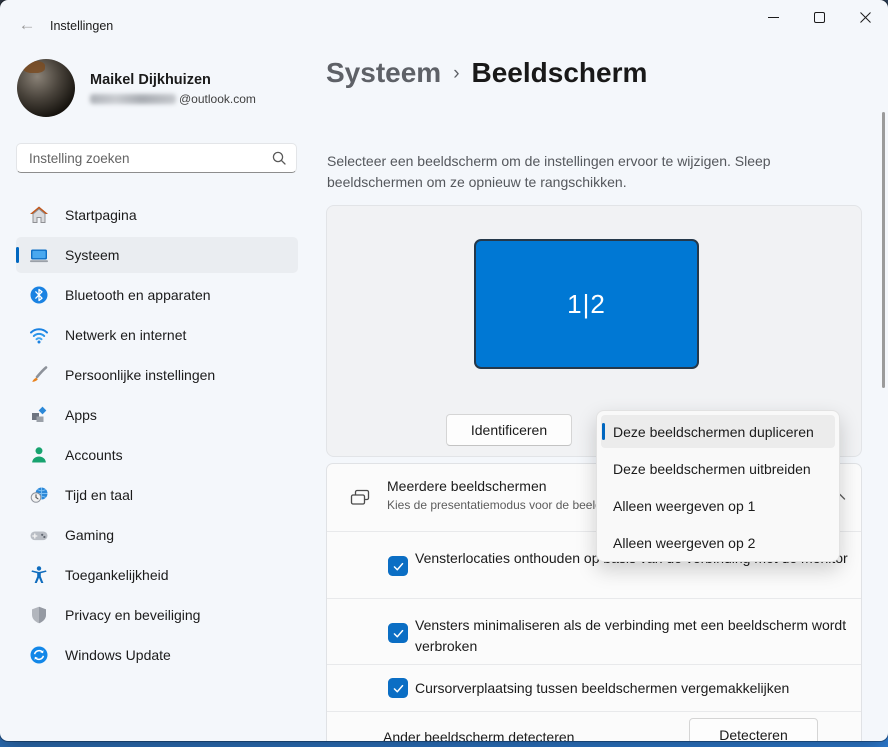 Image resolution: width=888 pixels, height=747 pixels. Describe the element at coordinates (150, 80) in the screenshot. I see `profile-name: Maikel Dijkhuizen` at that location.